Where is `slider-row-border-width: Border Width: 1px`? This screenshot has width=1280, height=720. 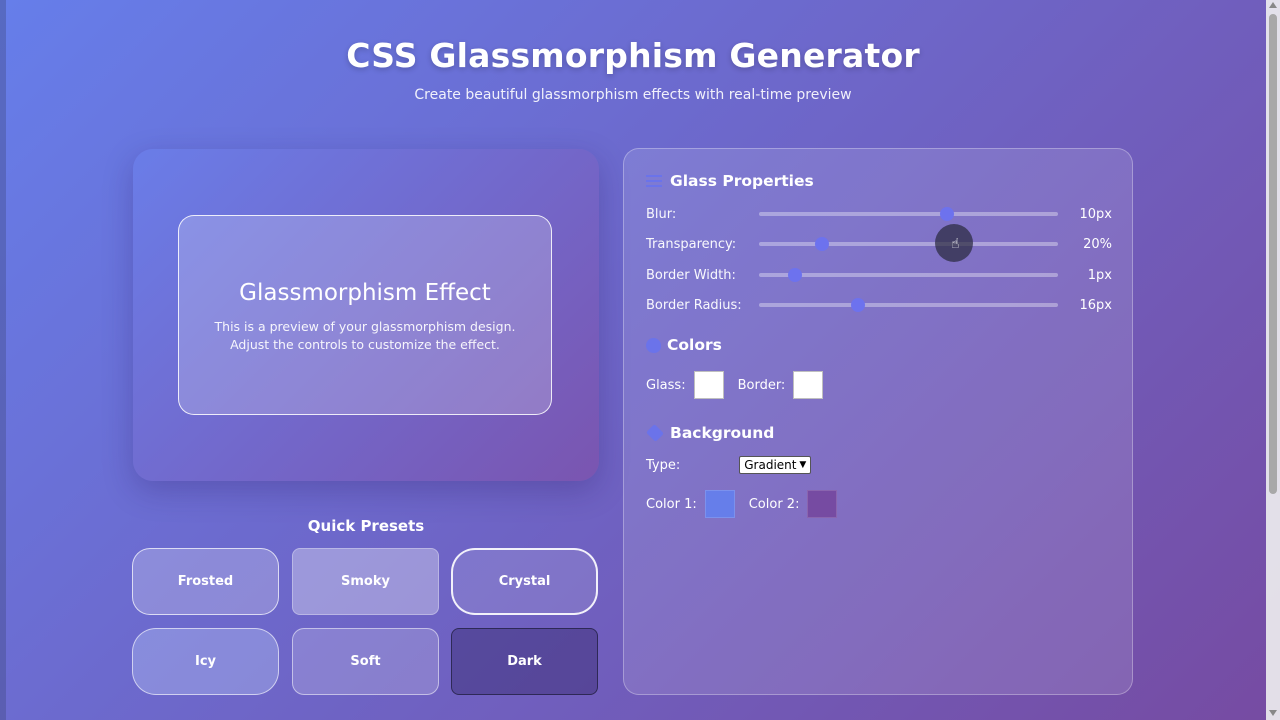 slider-row-border-width: Border Width: 1px is located at coordinates (879, 275).